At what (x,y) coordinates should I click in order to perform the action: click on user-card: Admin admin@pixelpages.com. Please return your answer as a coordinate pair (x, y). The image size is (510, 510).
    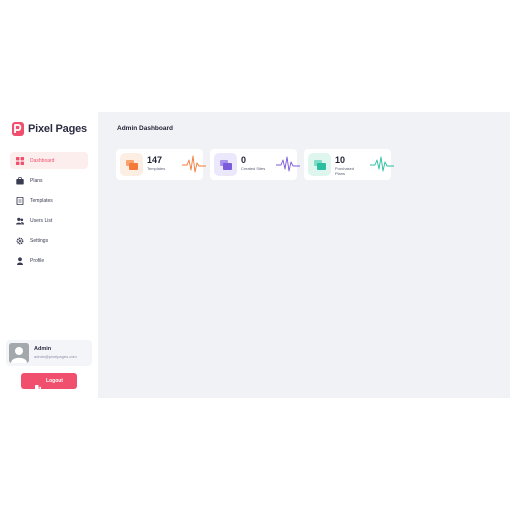
    Looking at the image, I should click on (49, 353).